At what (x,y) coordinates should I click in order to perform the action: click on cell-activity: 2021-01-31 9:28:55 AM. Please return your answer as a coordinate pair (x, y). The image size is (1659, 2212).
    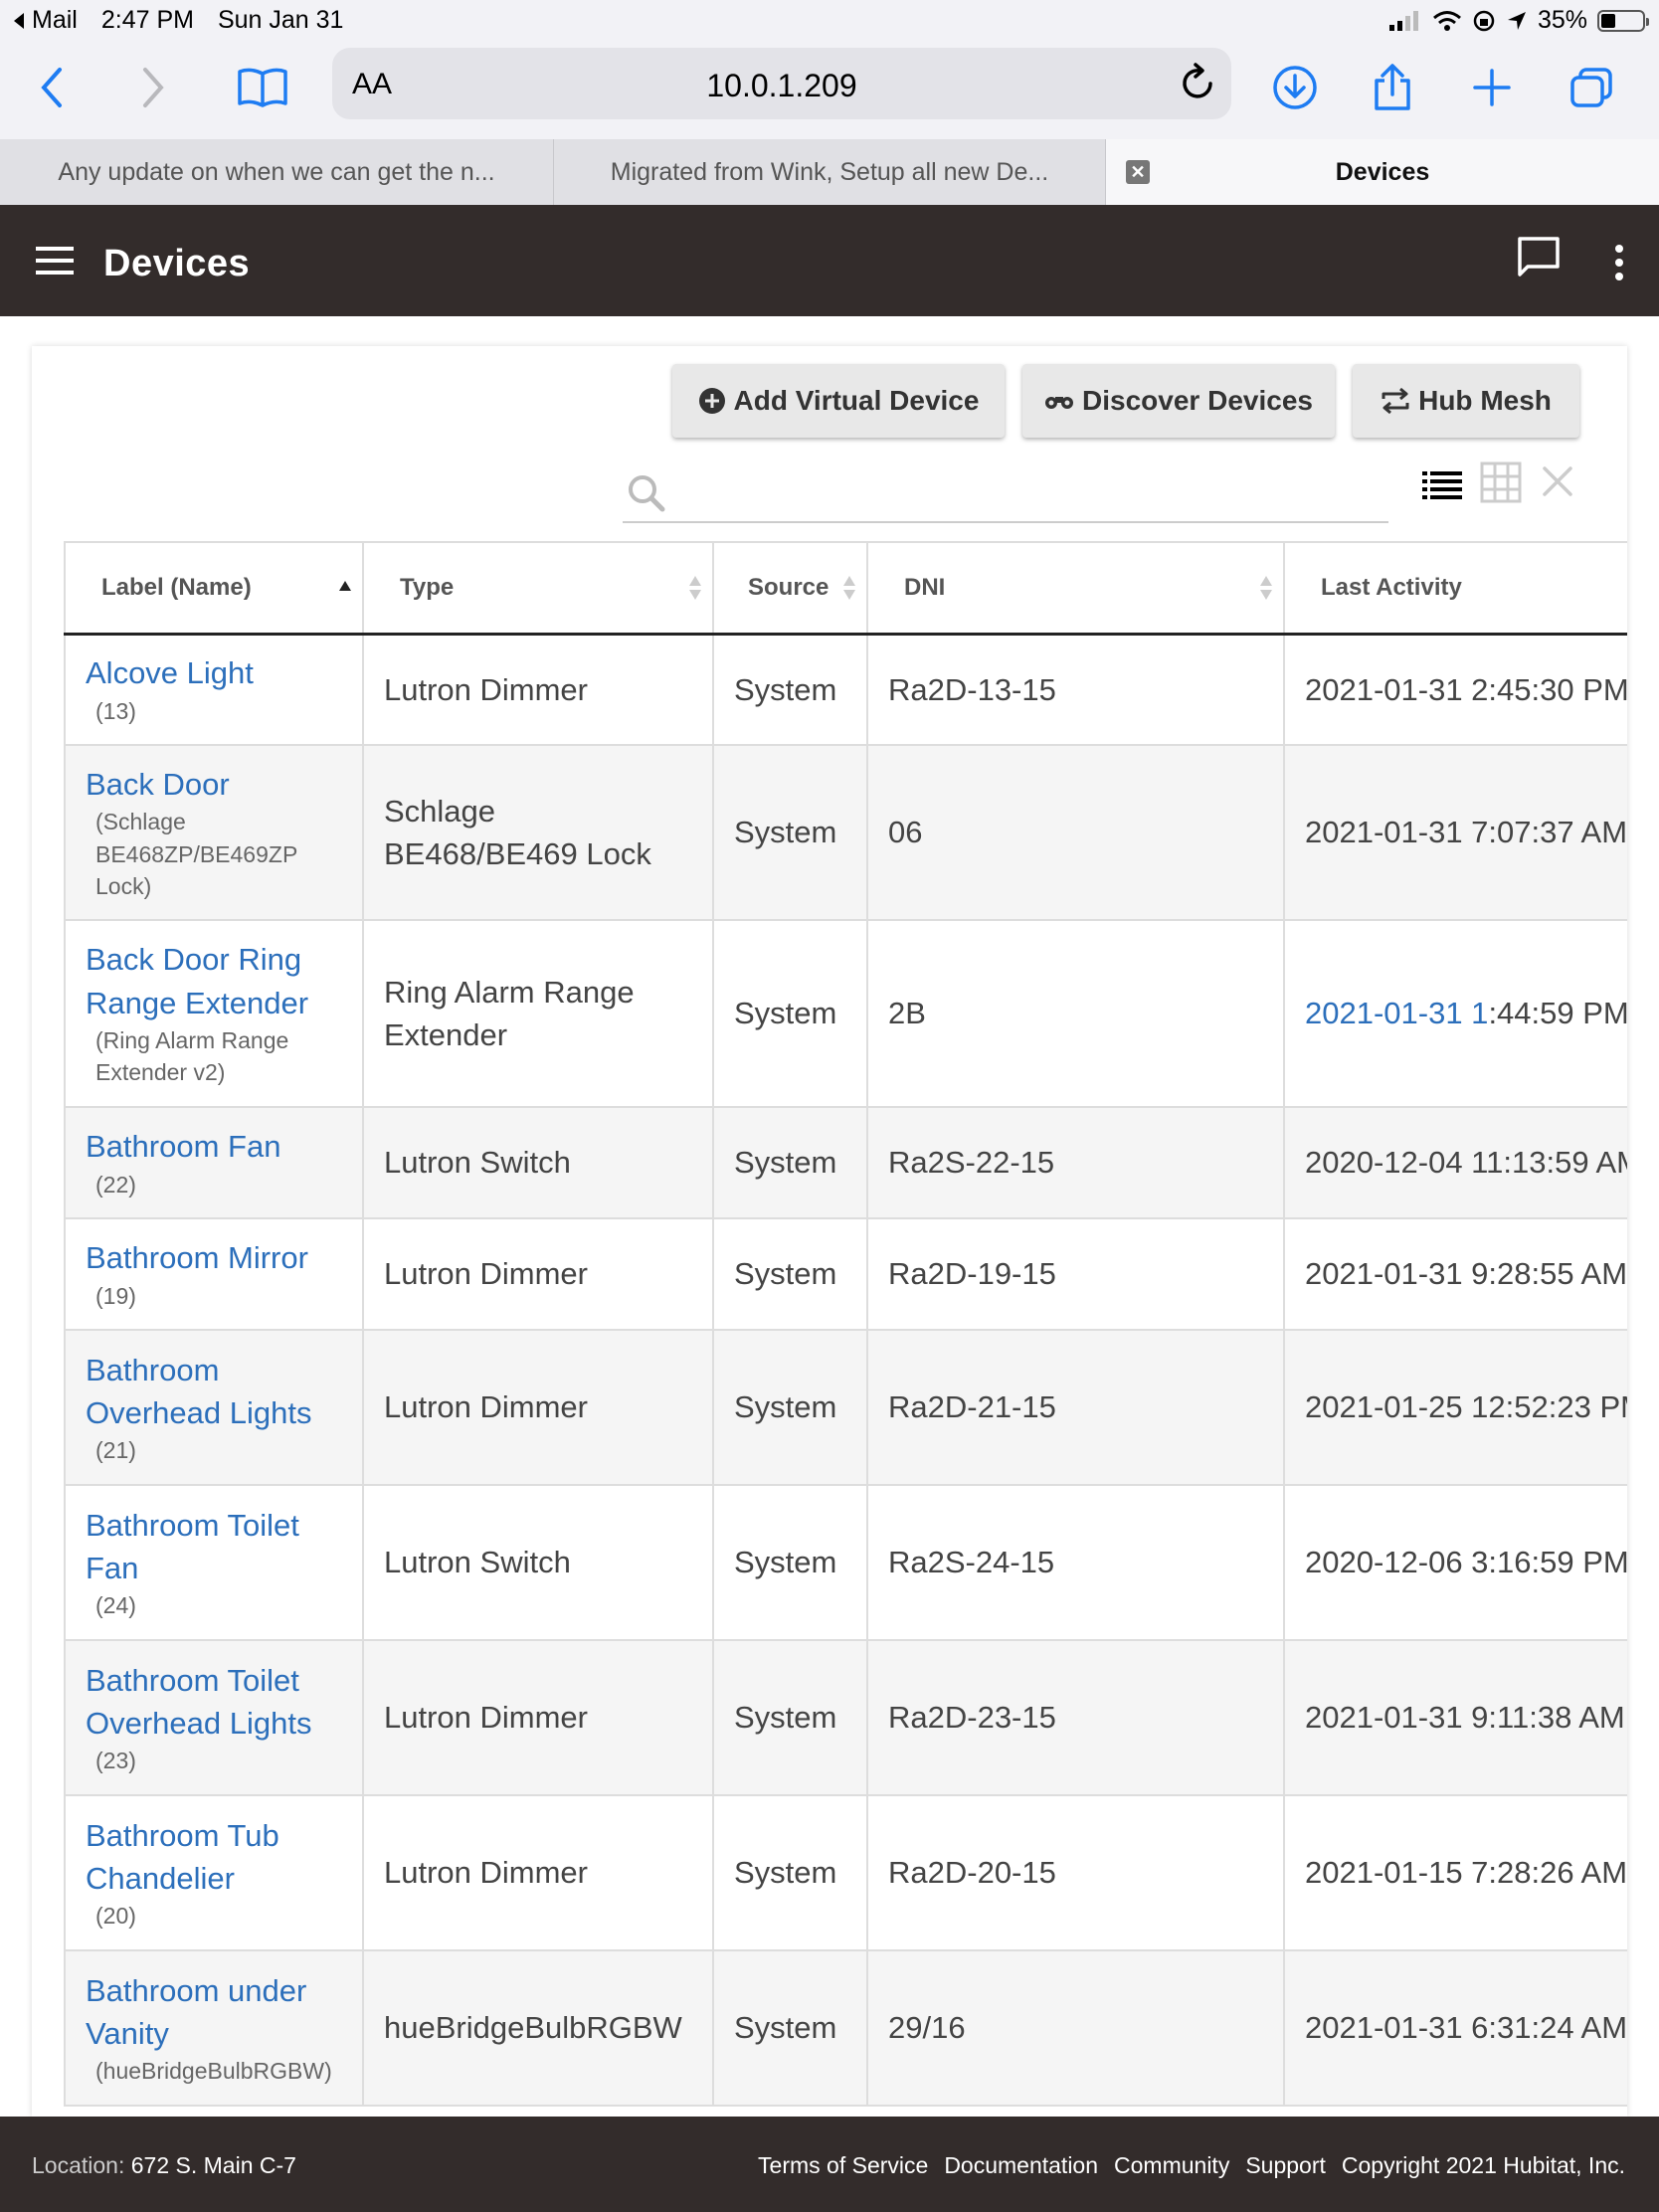
    Looking at the image, I should click on (1455, 1274).